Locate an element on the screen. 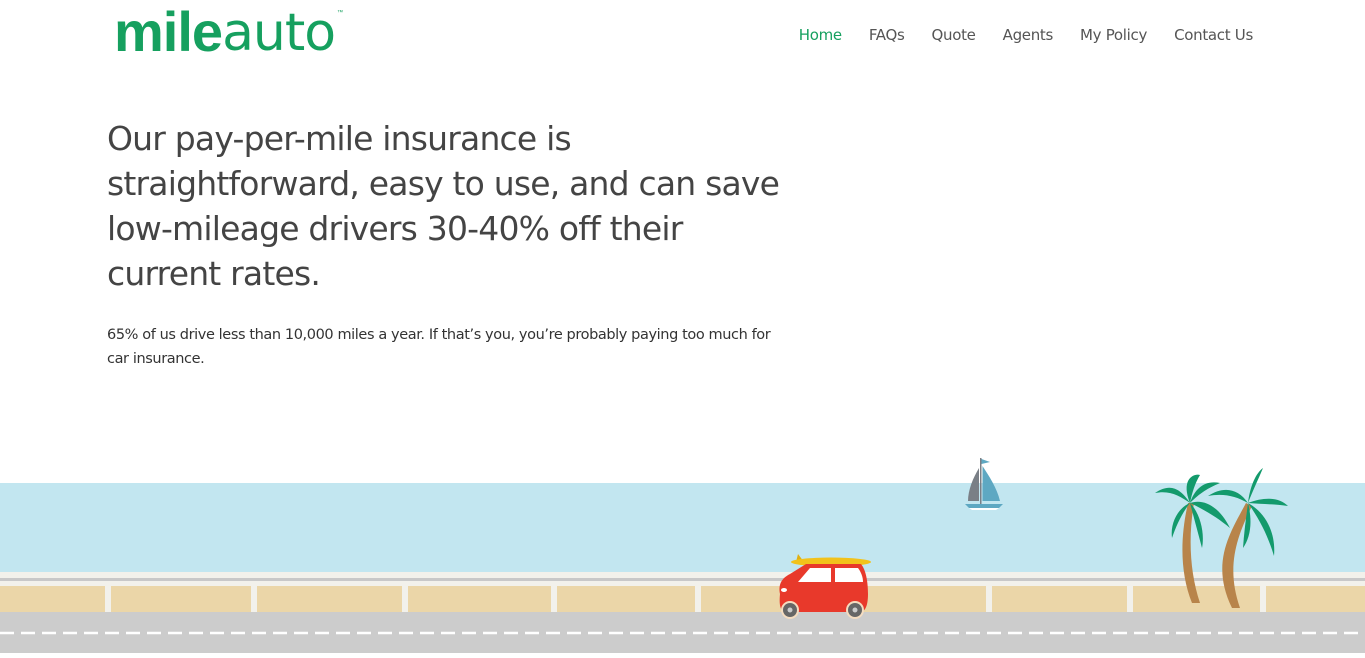 This screenshot has width=1365, height=658. sand-band is located at coordinates (682, 599).